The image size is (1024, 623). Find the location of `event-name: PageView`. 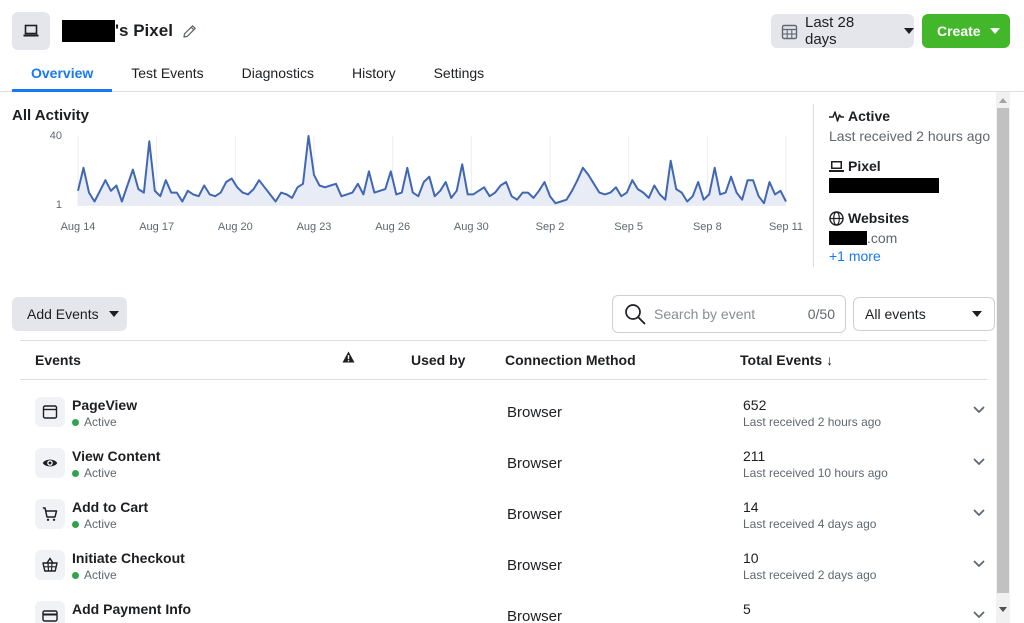

event-name: PageView is located at coordinates (105, 405).